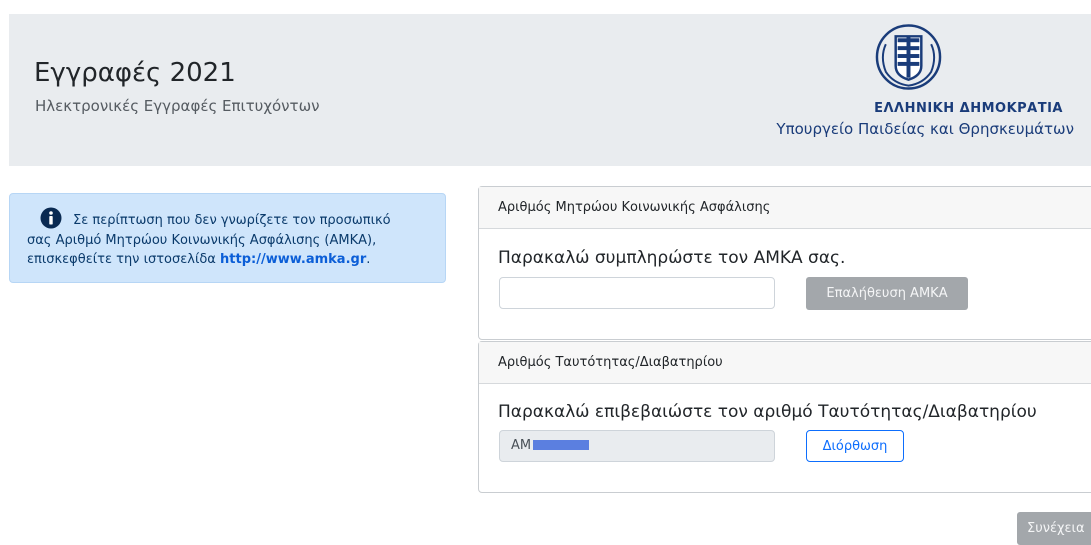 The width and height of the screenshot is (1091, 545). I want to click on correct-id-button: Διόρθωση, so click(855, 446).